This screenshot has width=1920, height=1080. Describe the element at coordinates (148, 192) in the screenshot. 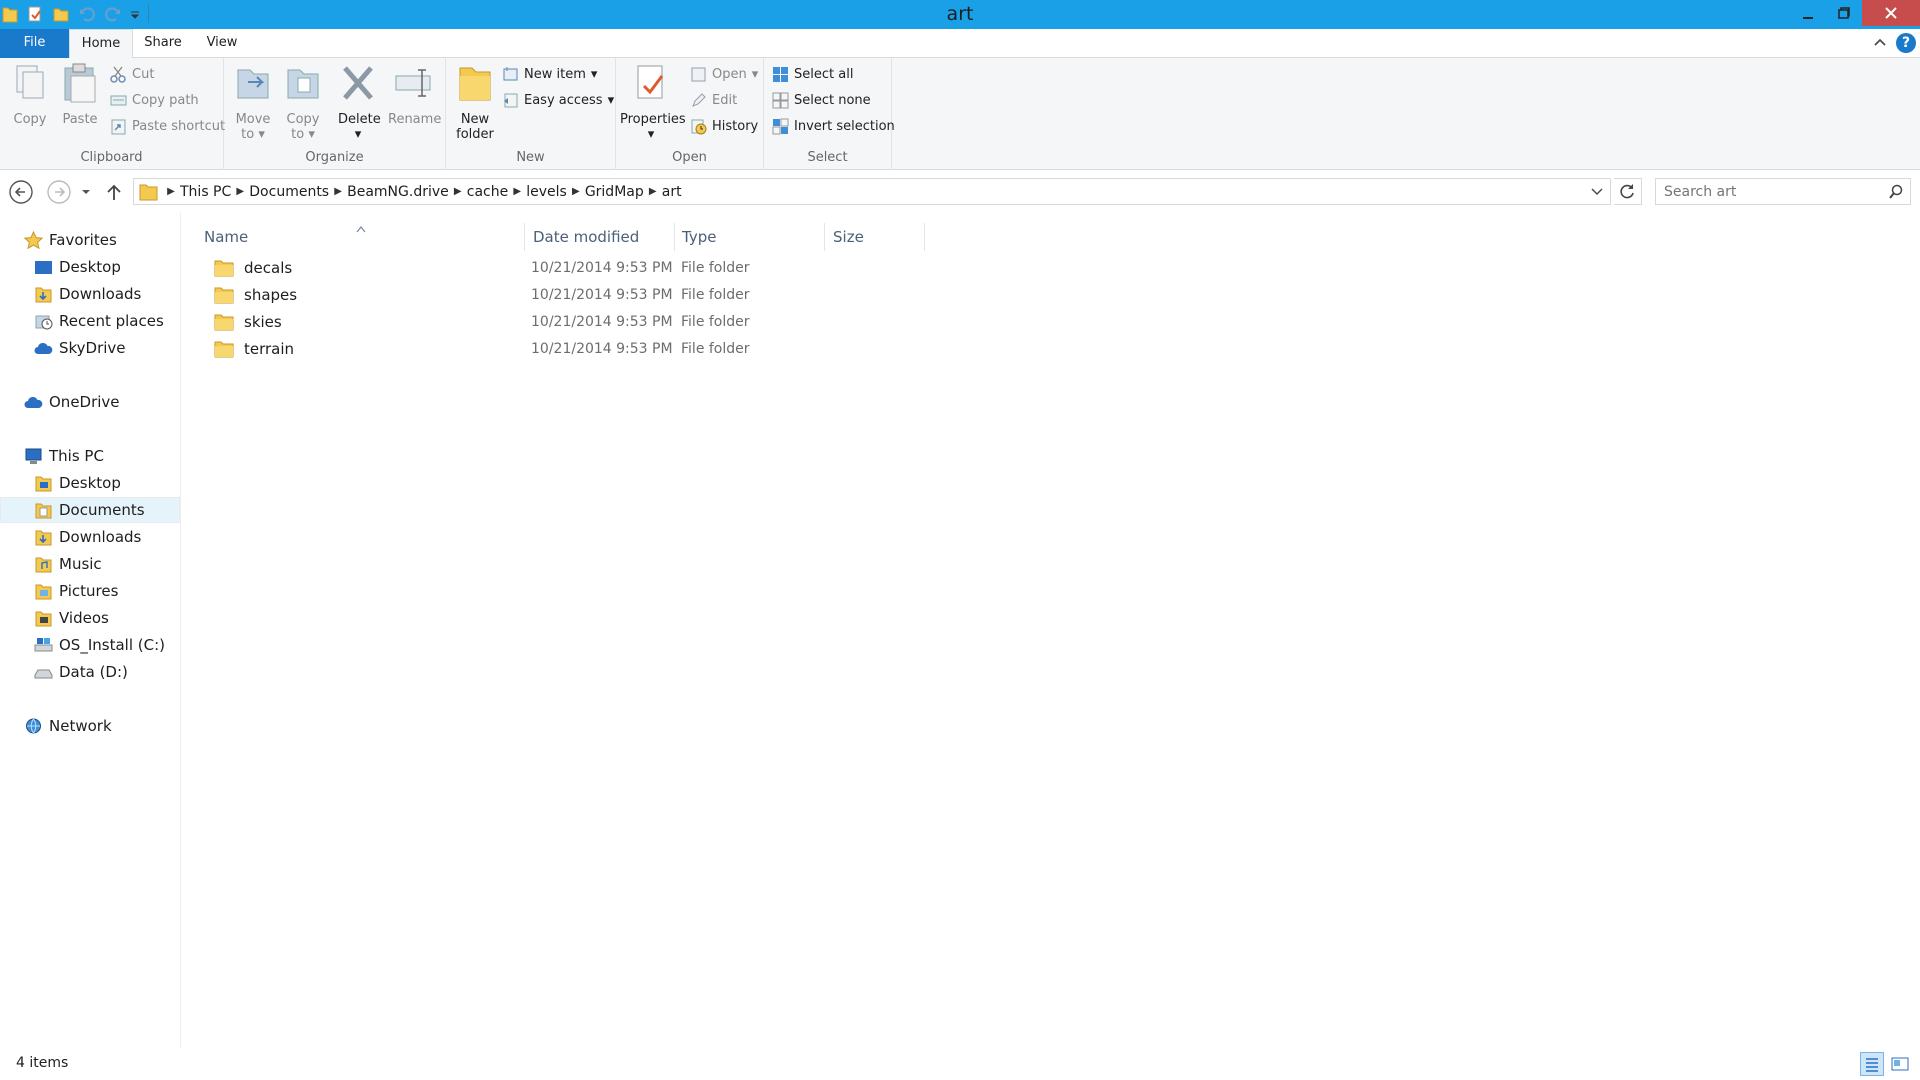

I see `folder-location-icon` at that location.